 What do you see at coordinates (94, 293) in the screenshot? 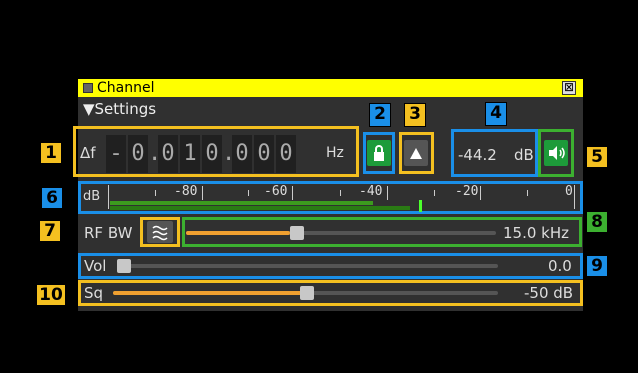
I see `squelch-label: Sq` at bounding box center [94, 293].